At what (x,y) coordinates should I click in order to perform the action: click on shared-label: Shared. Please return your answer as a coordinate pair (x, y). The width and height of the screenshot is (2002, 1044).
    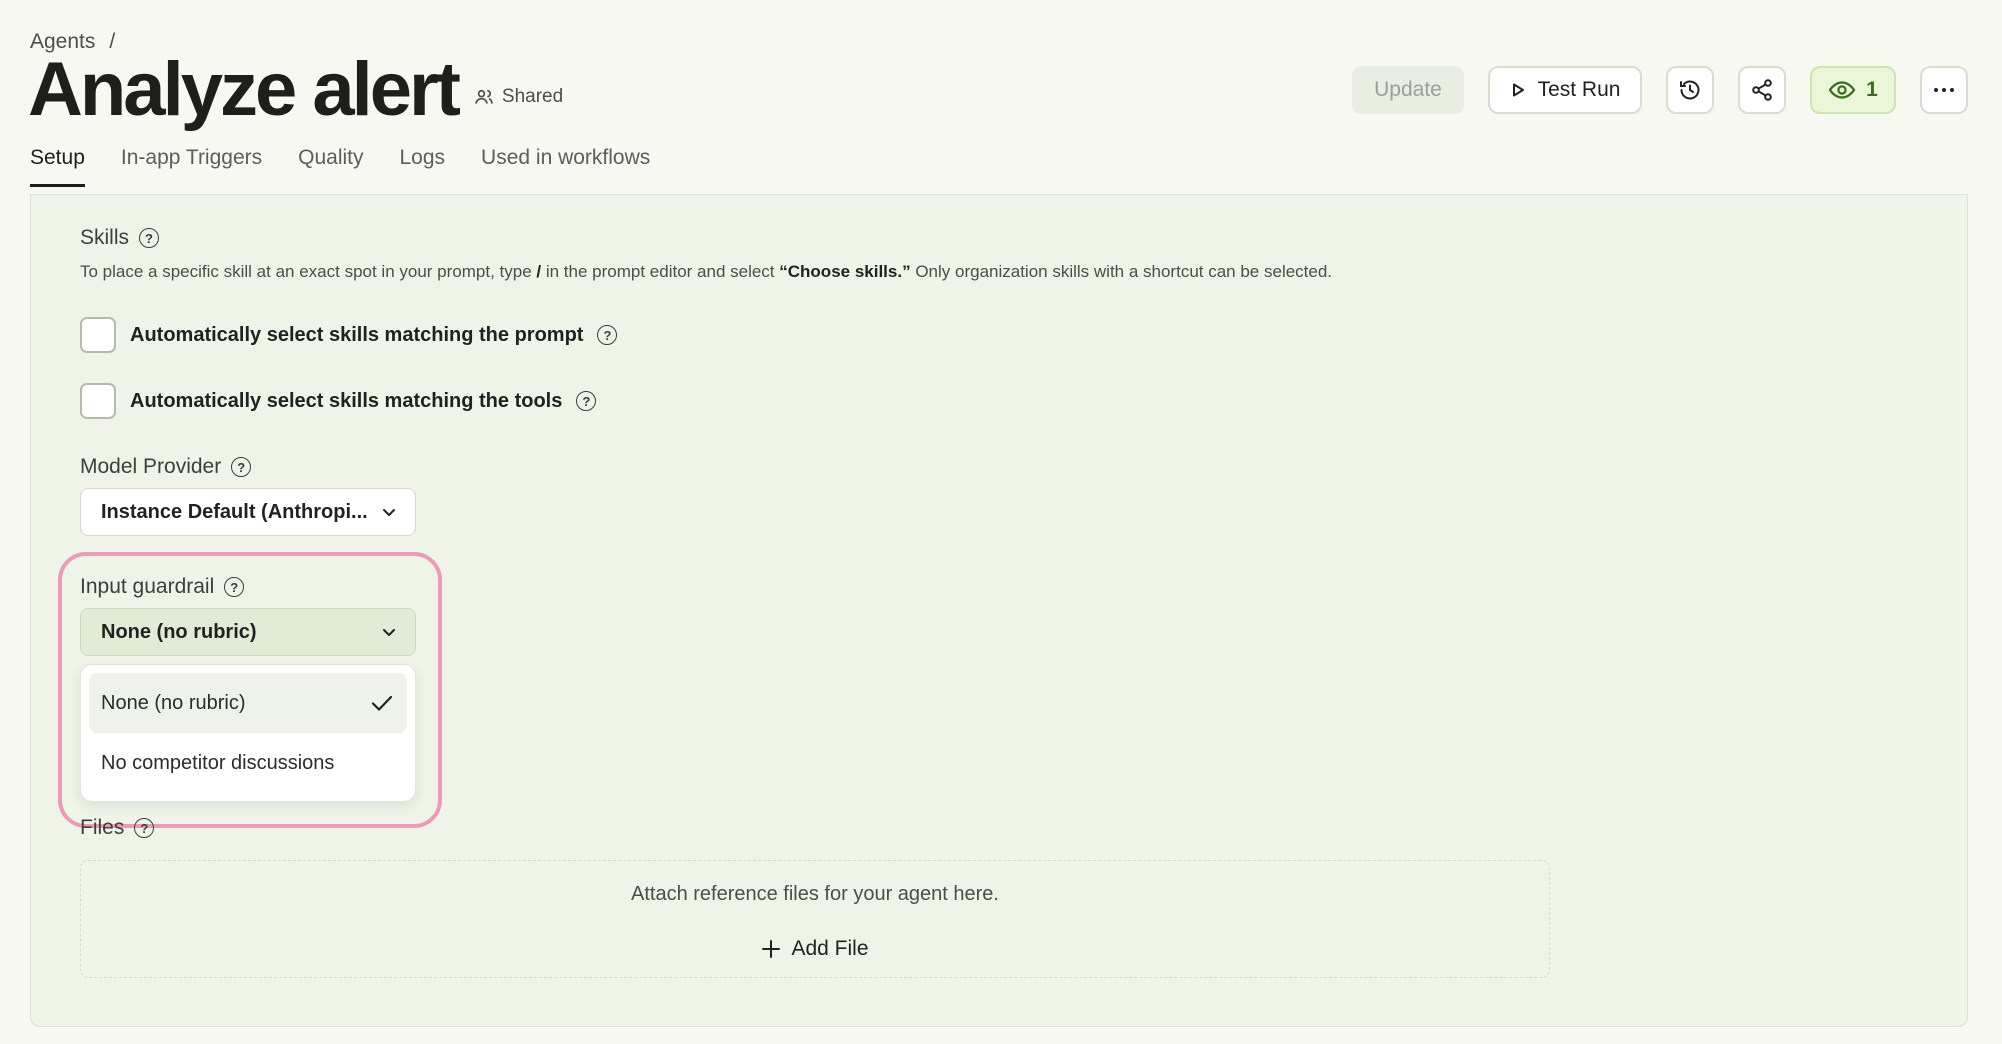
    Looking at the image, I should click on (532, 96).